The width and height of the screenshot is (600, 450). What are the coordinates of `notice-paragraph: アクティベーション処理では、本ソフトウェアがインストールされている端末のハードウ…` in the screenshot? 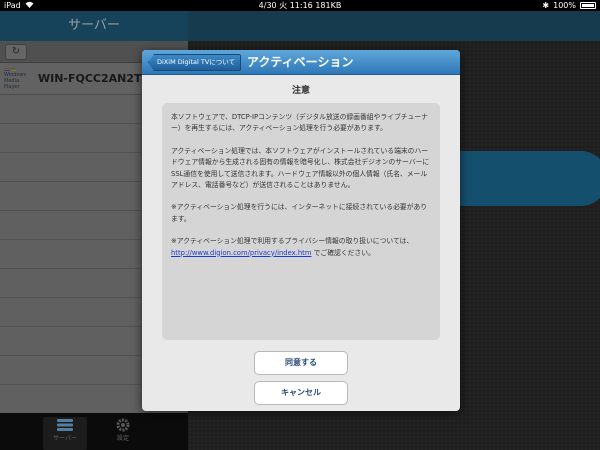 It's located at (300, 168).